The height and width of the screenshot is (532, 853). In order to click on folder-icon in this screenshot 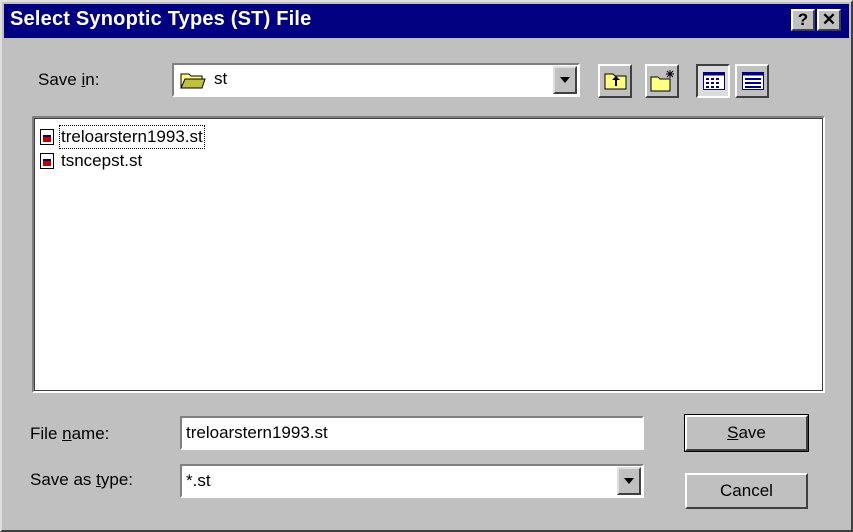, I will do `click(193, 81)`.